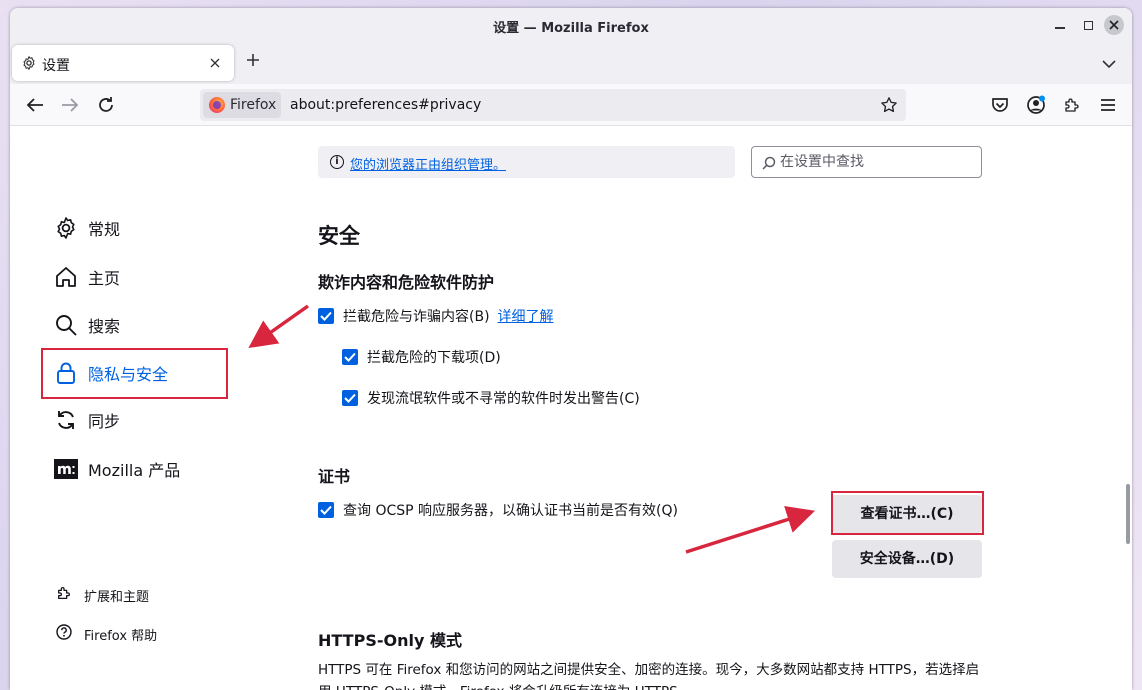 The image size is (1142, 690). I want to click on tab-close-button, so click(215, 62).